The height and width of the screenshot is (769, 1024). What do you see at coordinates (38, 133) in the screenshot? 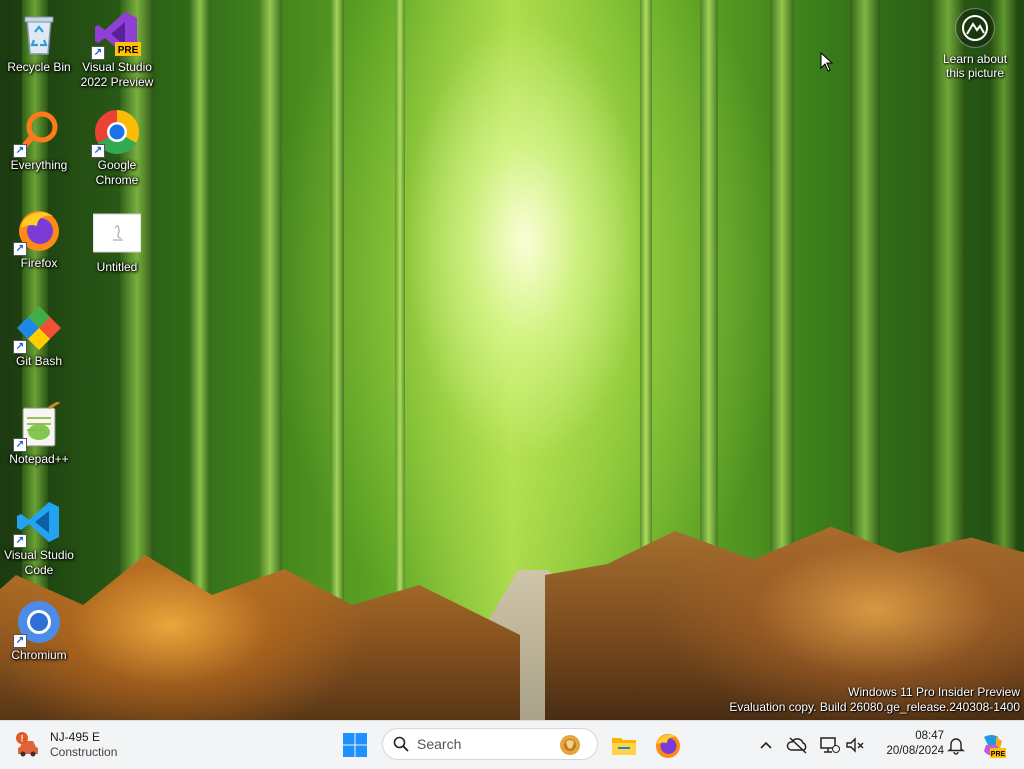
I see `everything-search-icon: ↗` at bounding box center [38, 133].